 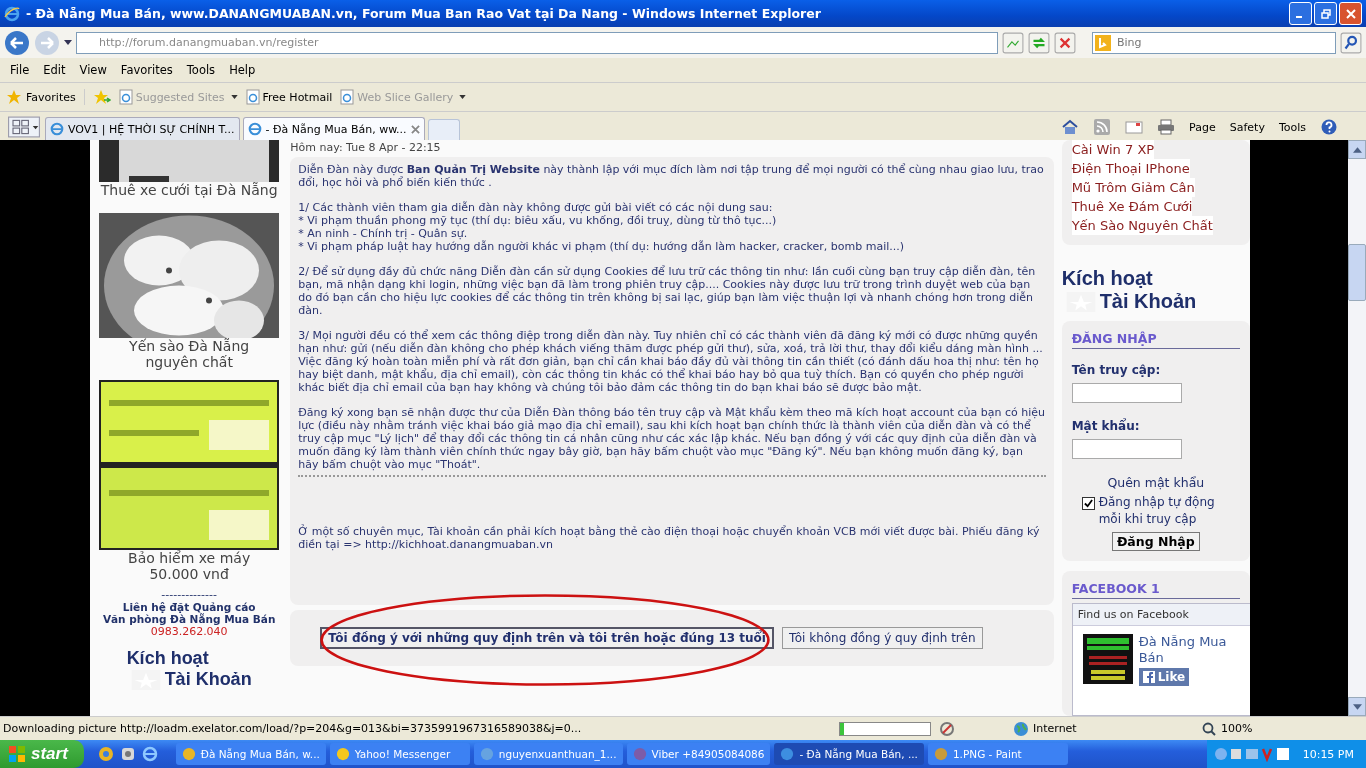 What do you see at coordinates (424, 13) in the screenshot?
I see `window-title: - Đà Nẵng Mua Bán, www.DANANGMUABAN.vn, Forum Mua Ban Rao Vat tại Da Nang - Windows Internet Explorer` at bounding box center [424, 13].